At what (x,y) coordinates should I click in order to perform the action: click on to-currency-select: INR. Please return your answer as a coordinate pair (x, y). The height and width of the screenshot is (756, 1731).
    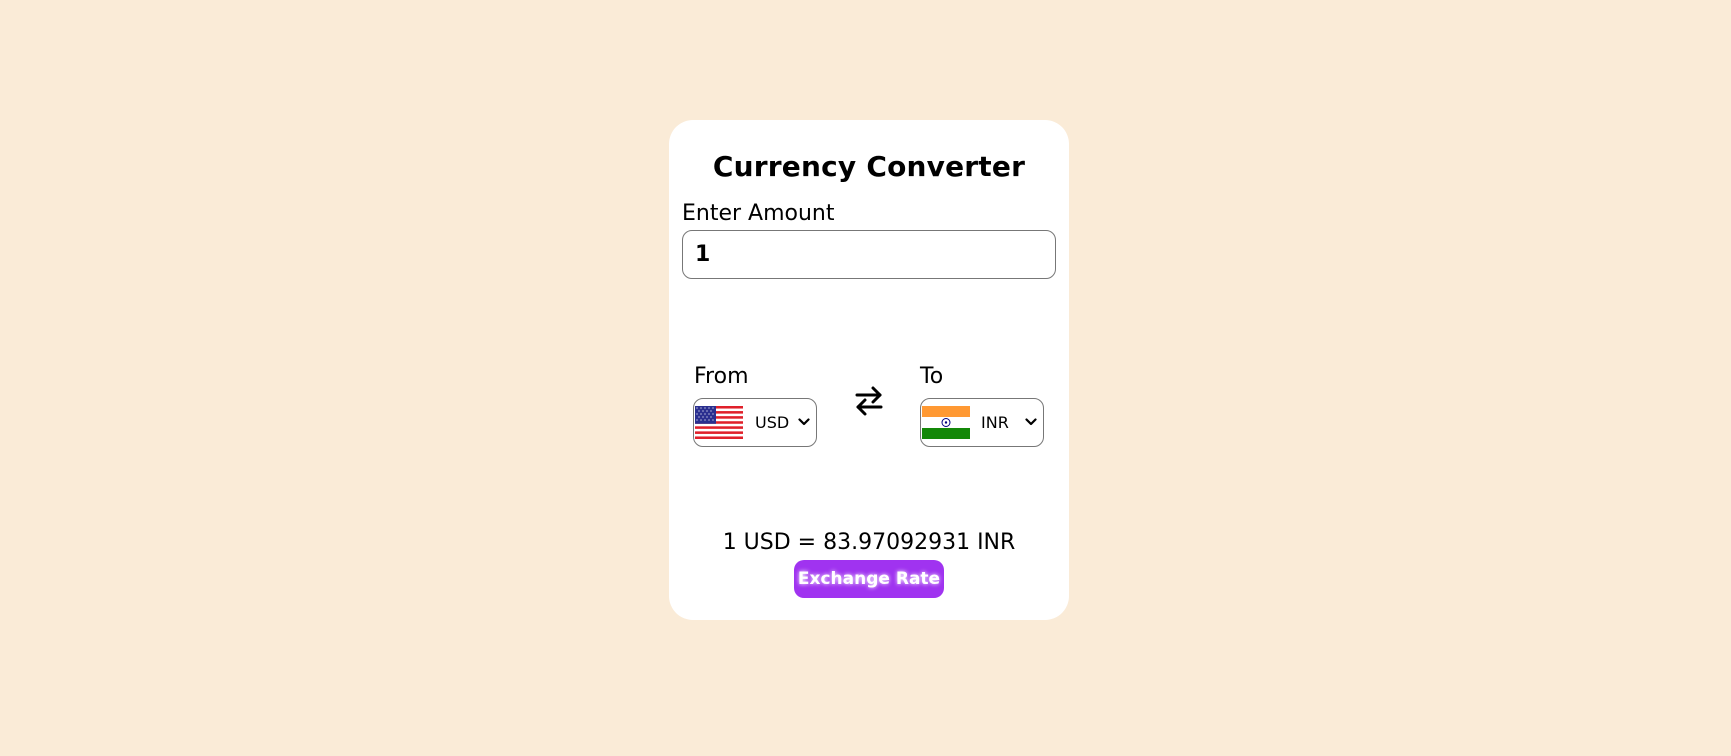
    Looking at the image, I should click on (982, 422).